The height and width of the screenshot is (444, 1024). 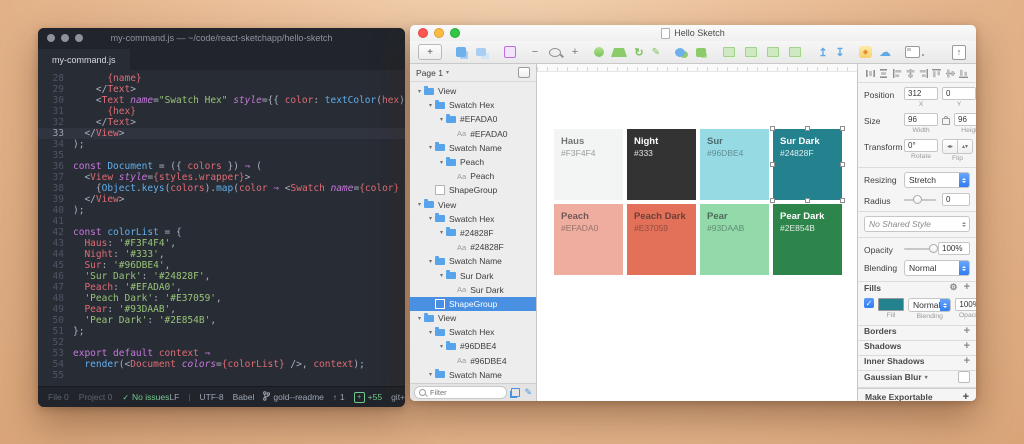 I want to click on blending-select: Normal, so click(x=937, y=268).